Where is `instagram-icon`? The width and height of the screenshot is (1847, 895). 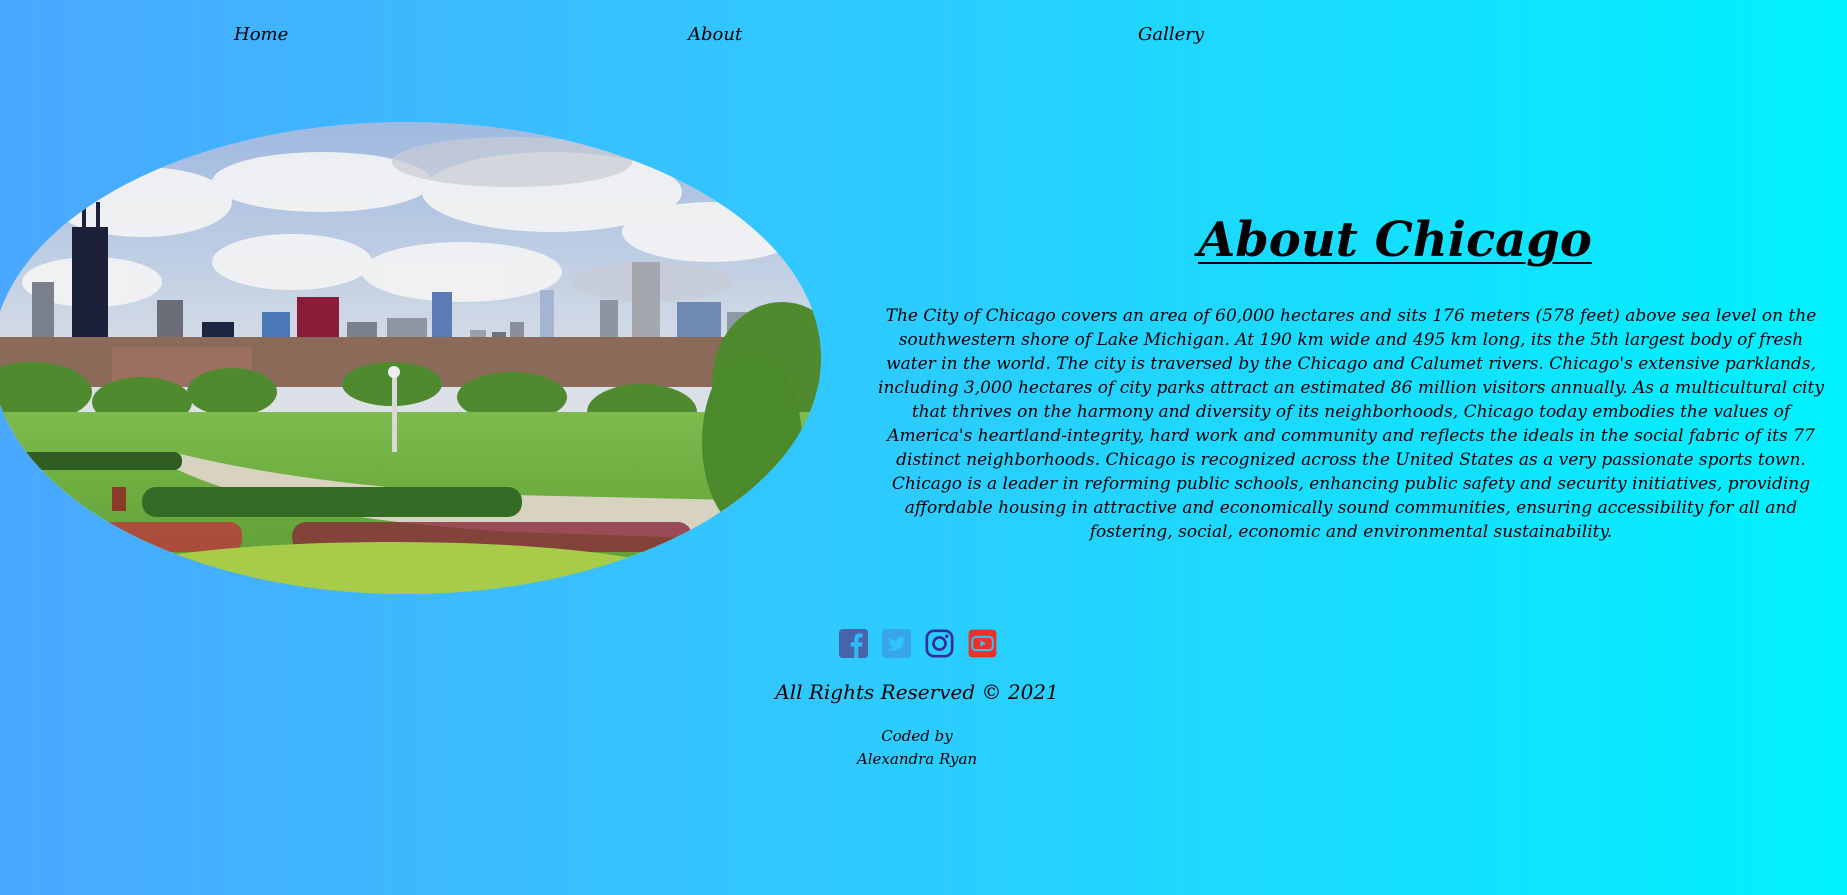
instagram-icon is located at coordinates (939, 643).